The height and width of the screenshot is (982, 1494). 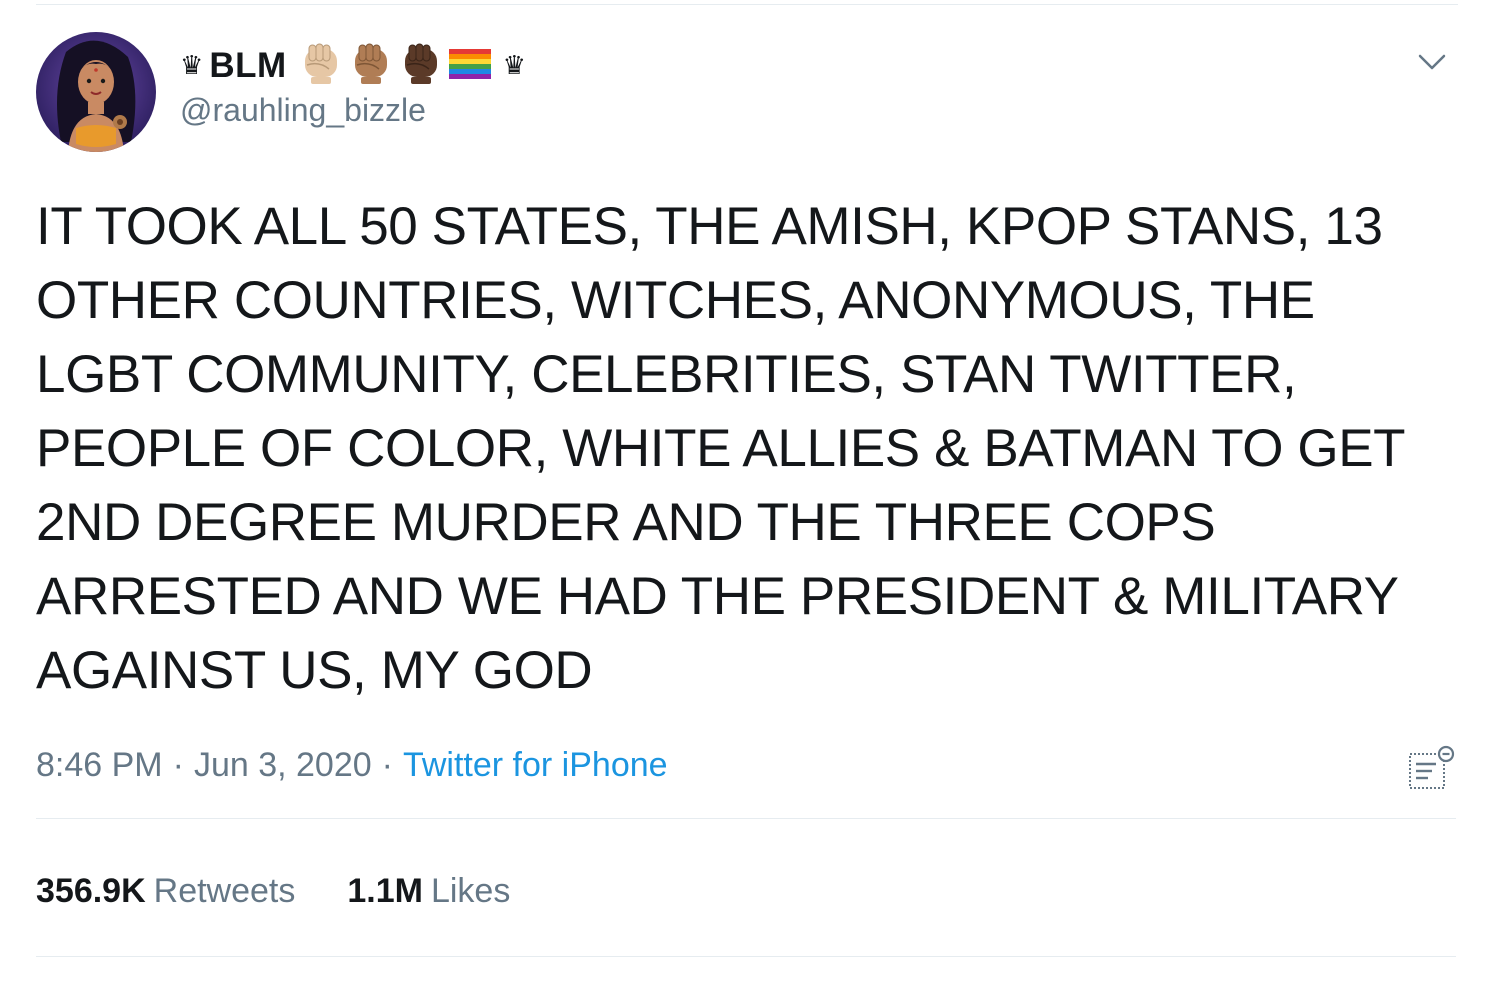 I want to click on retweets-count: 356.9K, so click(x=91, y=891).